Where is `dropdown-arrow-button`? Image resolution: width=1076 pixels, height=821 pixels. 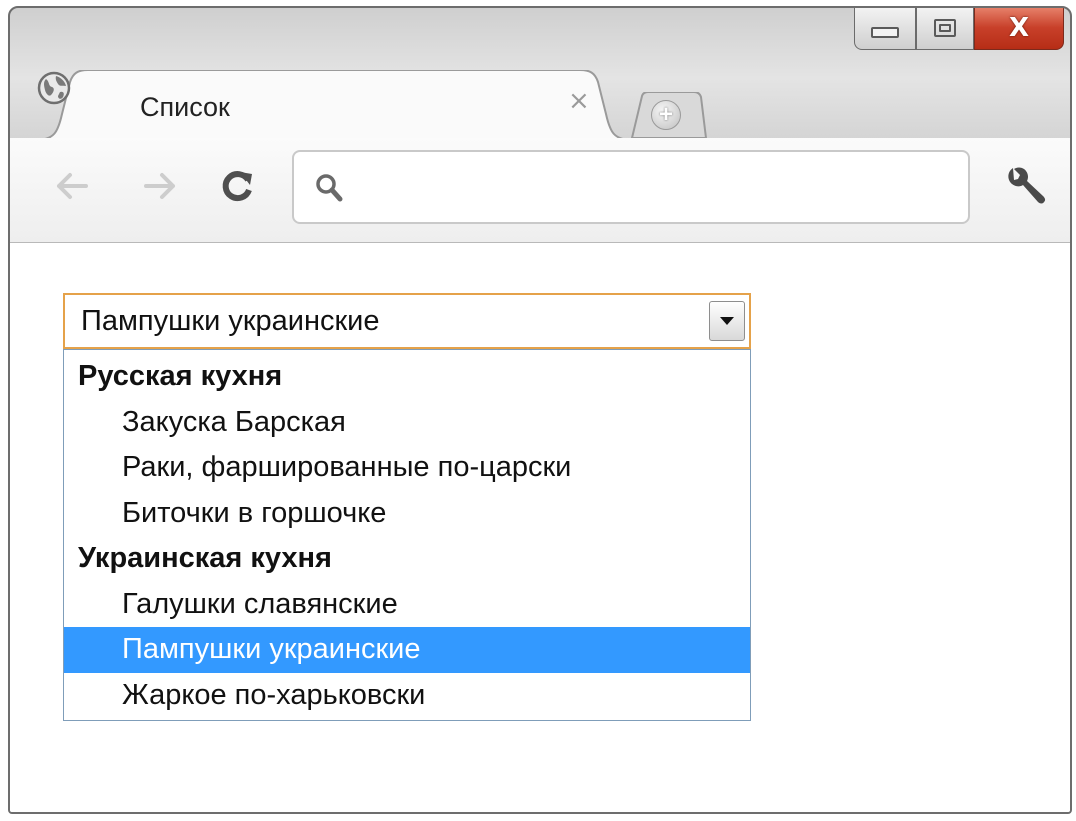
dropdown-arrow-button is located at coordinates (727, 321).